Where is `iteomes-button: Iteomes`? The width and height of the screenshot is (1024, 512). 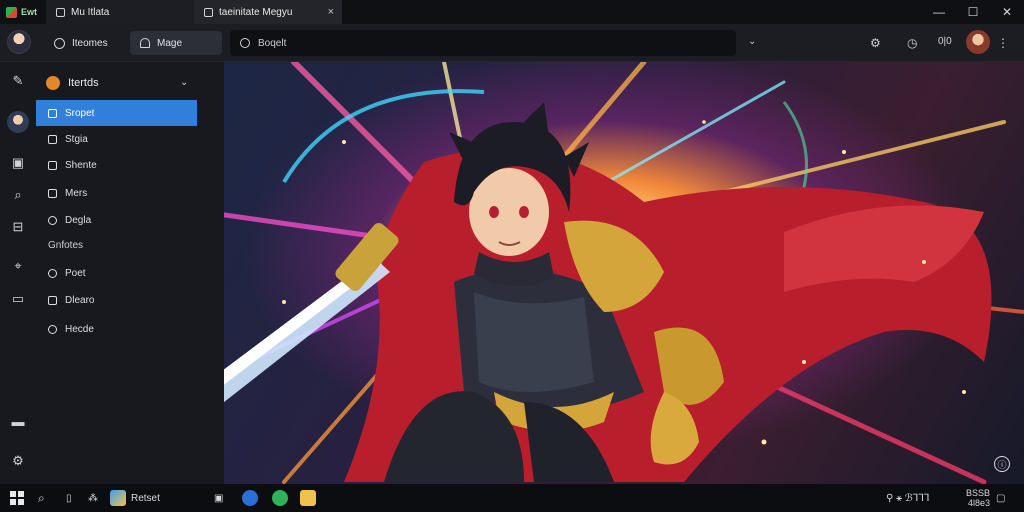
iteomes-button: Iteomes is located at coordinates (81, 43).